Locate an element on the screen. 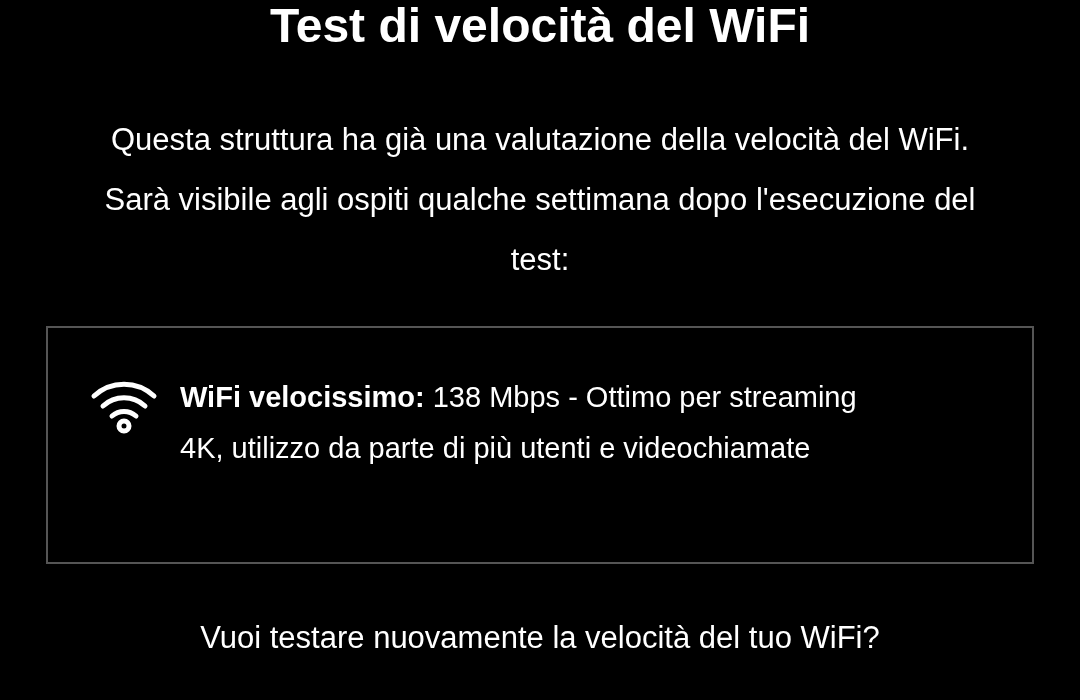 The height and width of the screenshot is (700, 1080). rating-text: WiFi velocissimo: 138 Mbps - Ottimo per streaming 4K, utilizzo da parte di più utenti e videochiamate is located at coordinates (519, 423).